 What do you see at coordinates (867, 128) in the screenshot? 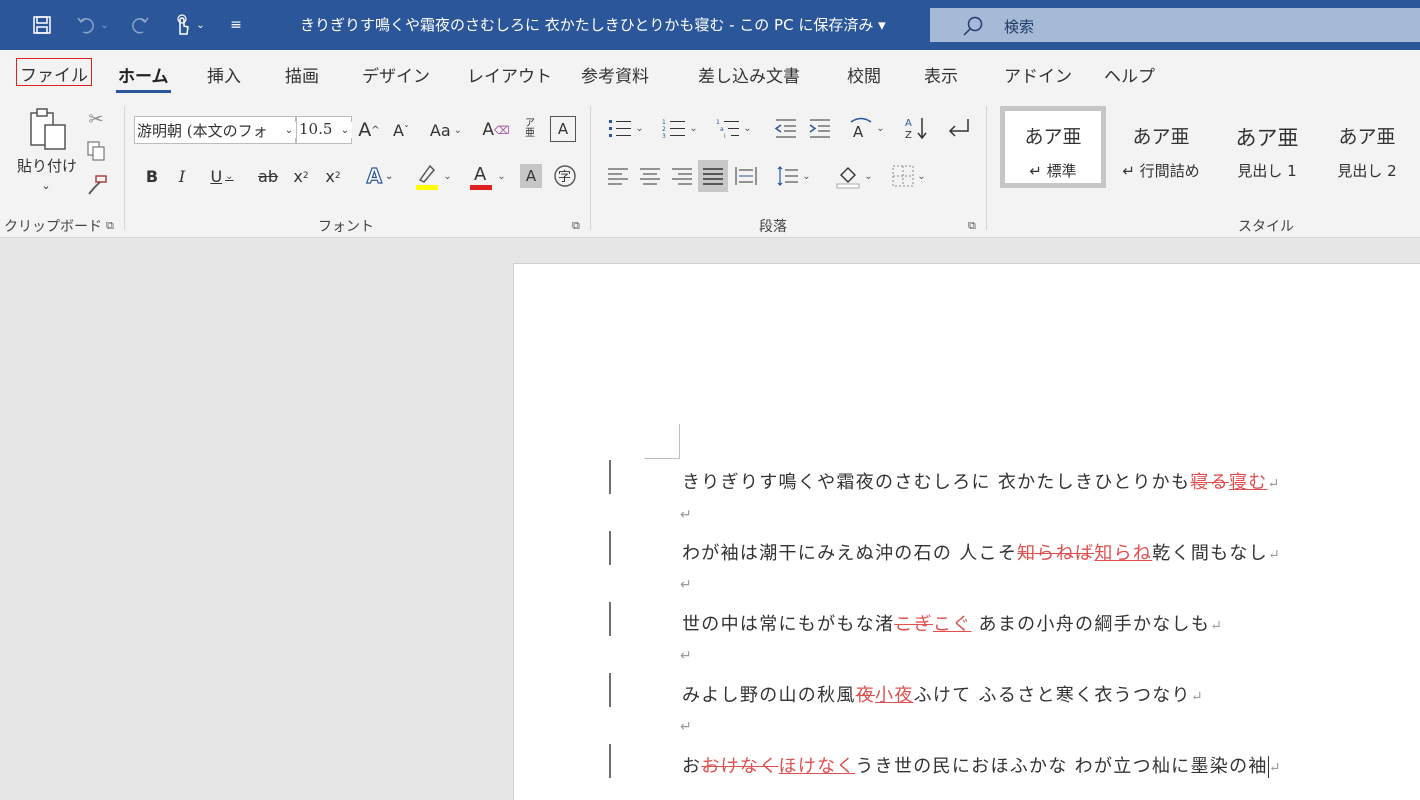
I see `text-direction-icon: A ⌄` at bounding box center [867, 128].